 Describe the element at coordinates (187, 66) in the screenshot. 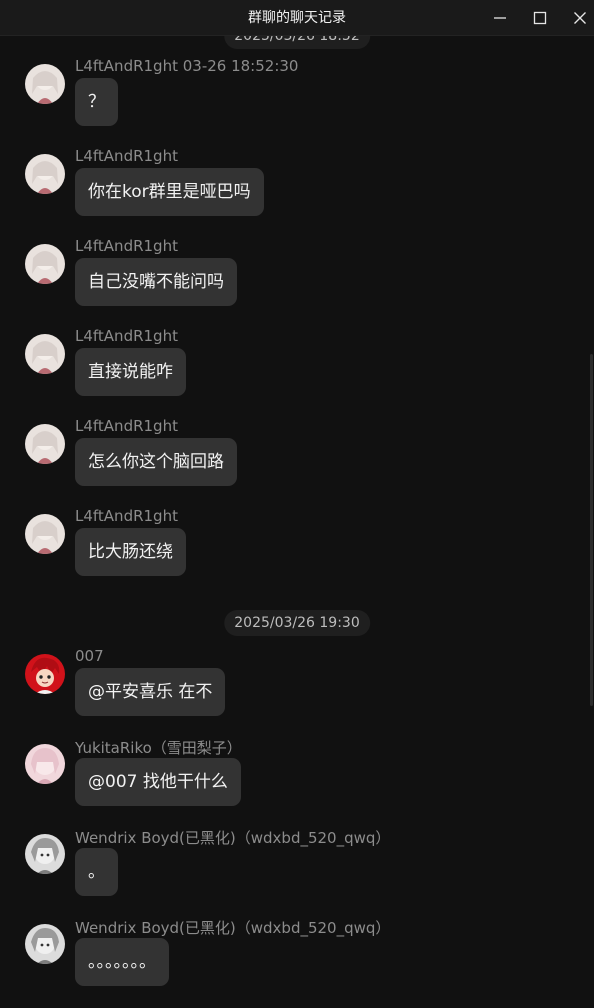

I see `sender-name: L4ftAndR1ght 03-26 18:52:30` at that location.